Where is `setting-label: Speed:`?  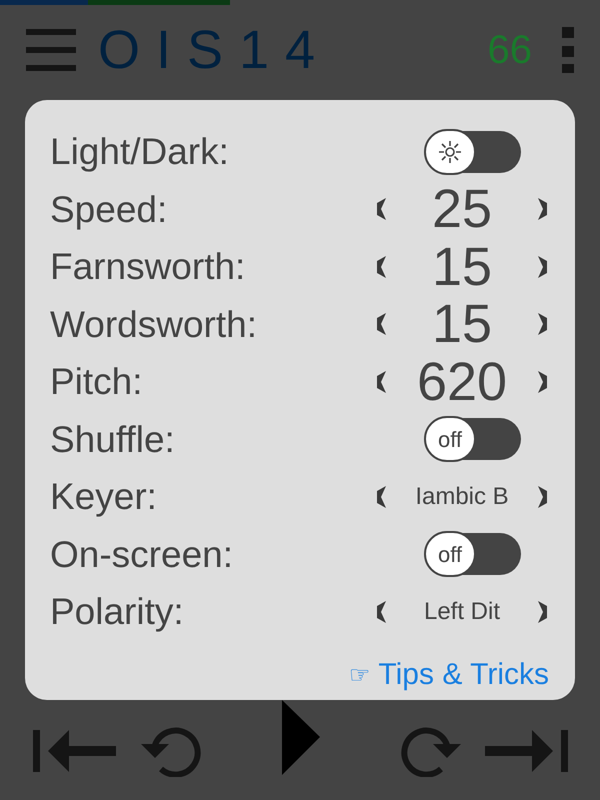
setting-label: Speed: is located at coordinates (109, 209).